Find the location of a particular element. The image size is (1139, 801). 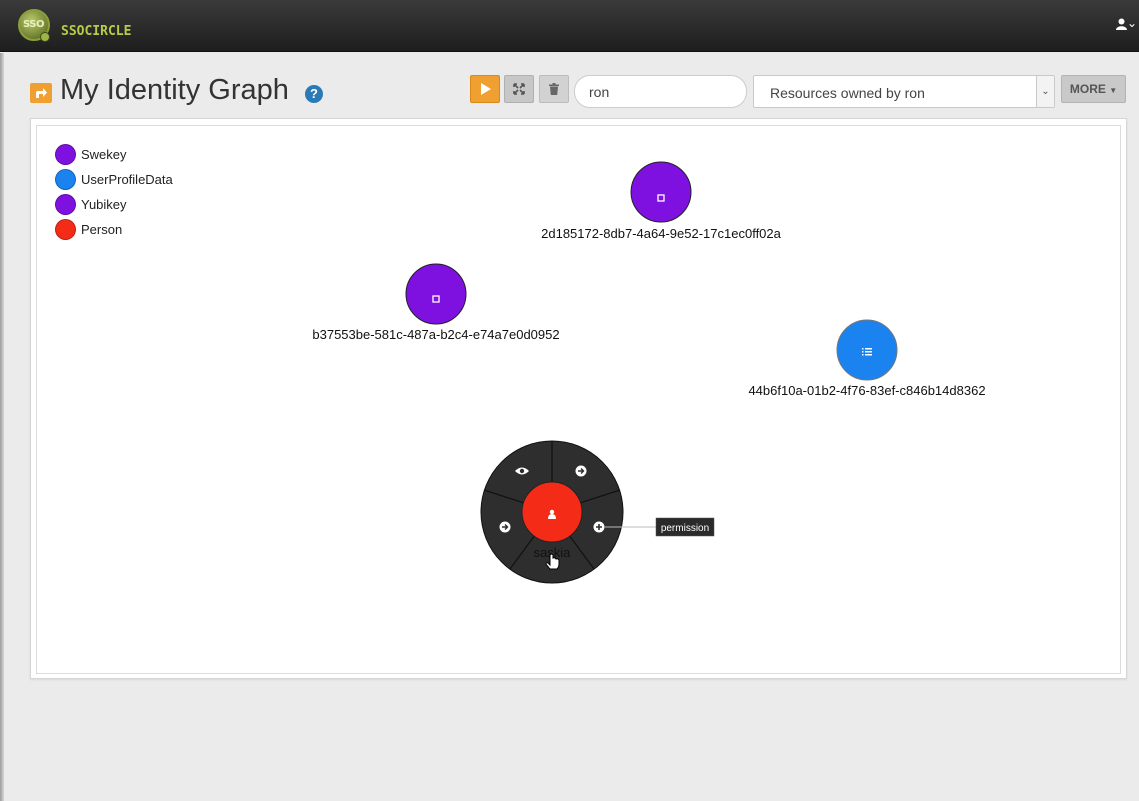

list-icon is located at coordinates (867, 352).